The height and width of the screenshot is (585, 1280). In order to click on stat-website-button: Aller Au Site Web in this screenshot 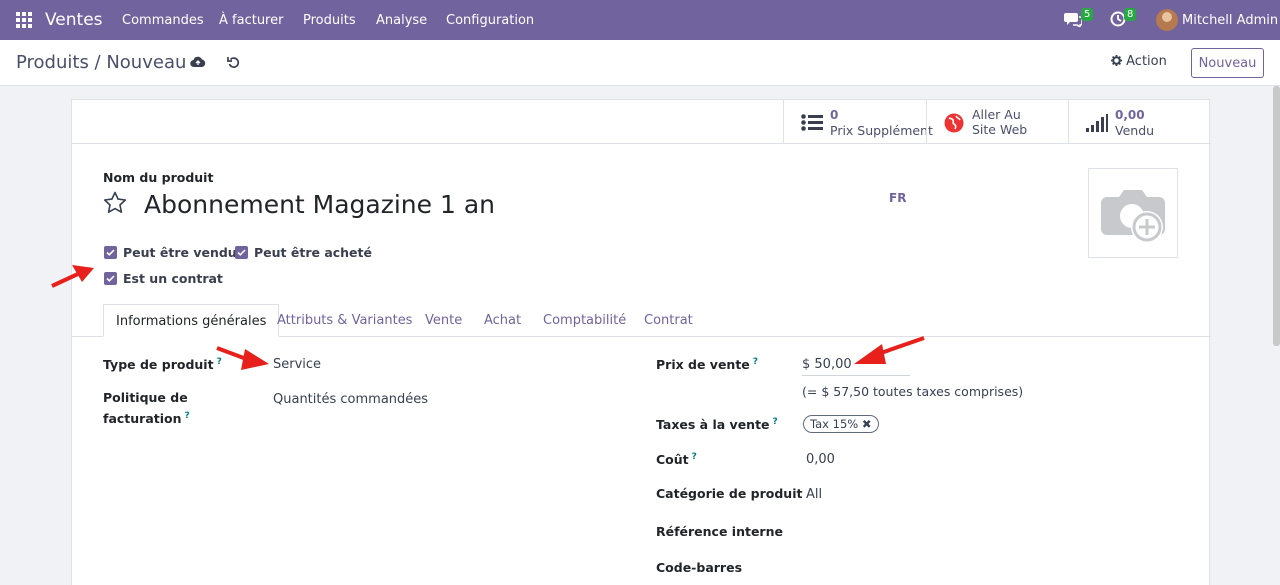, I will do `click(997, 122)`.